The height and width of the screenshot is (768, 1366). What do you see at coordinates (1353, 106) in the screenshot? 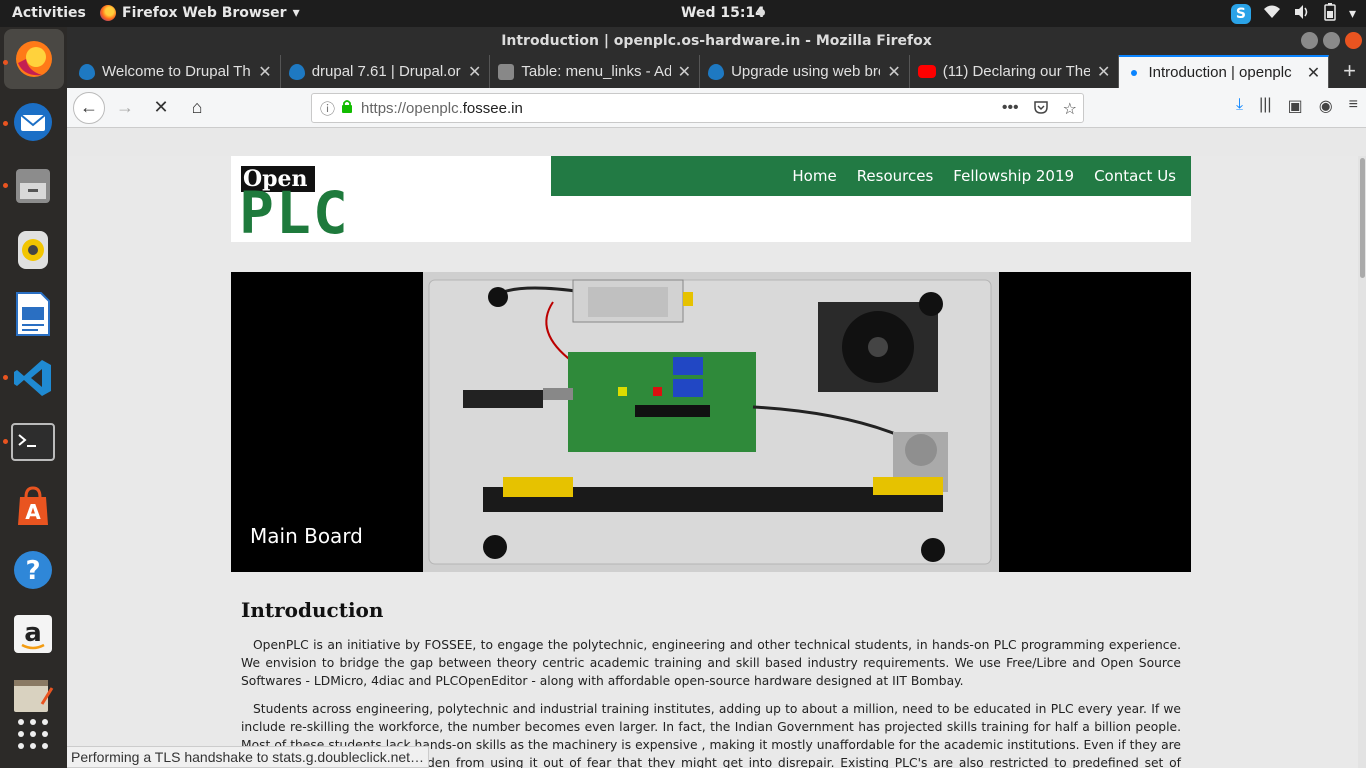
I see `menu-hamburger-icon: ≡` at bounding box center [1353, 106].